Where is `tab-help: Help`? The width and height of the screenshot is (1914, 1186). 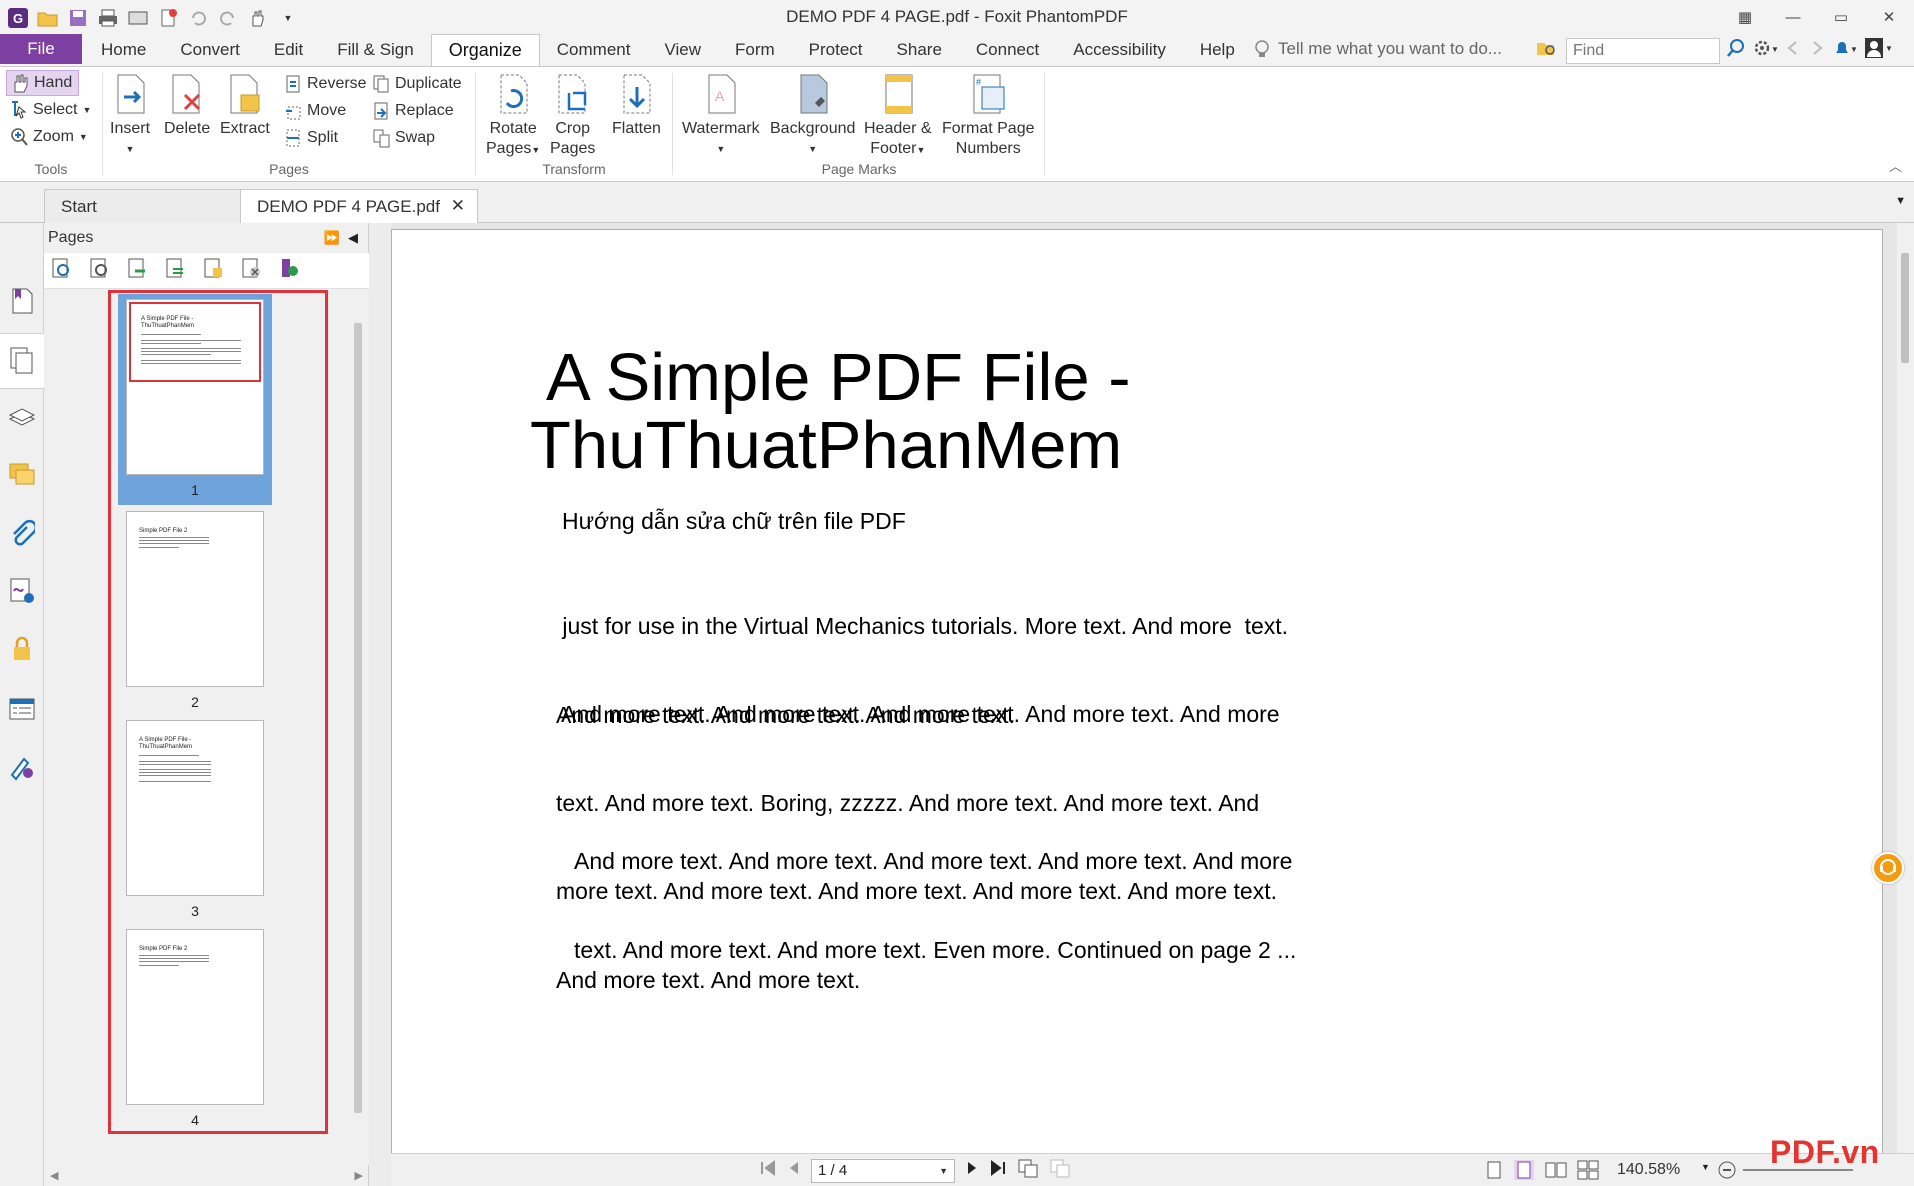
tab-help: Help is located at coordinates (1217, 50).